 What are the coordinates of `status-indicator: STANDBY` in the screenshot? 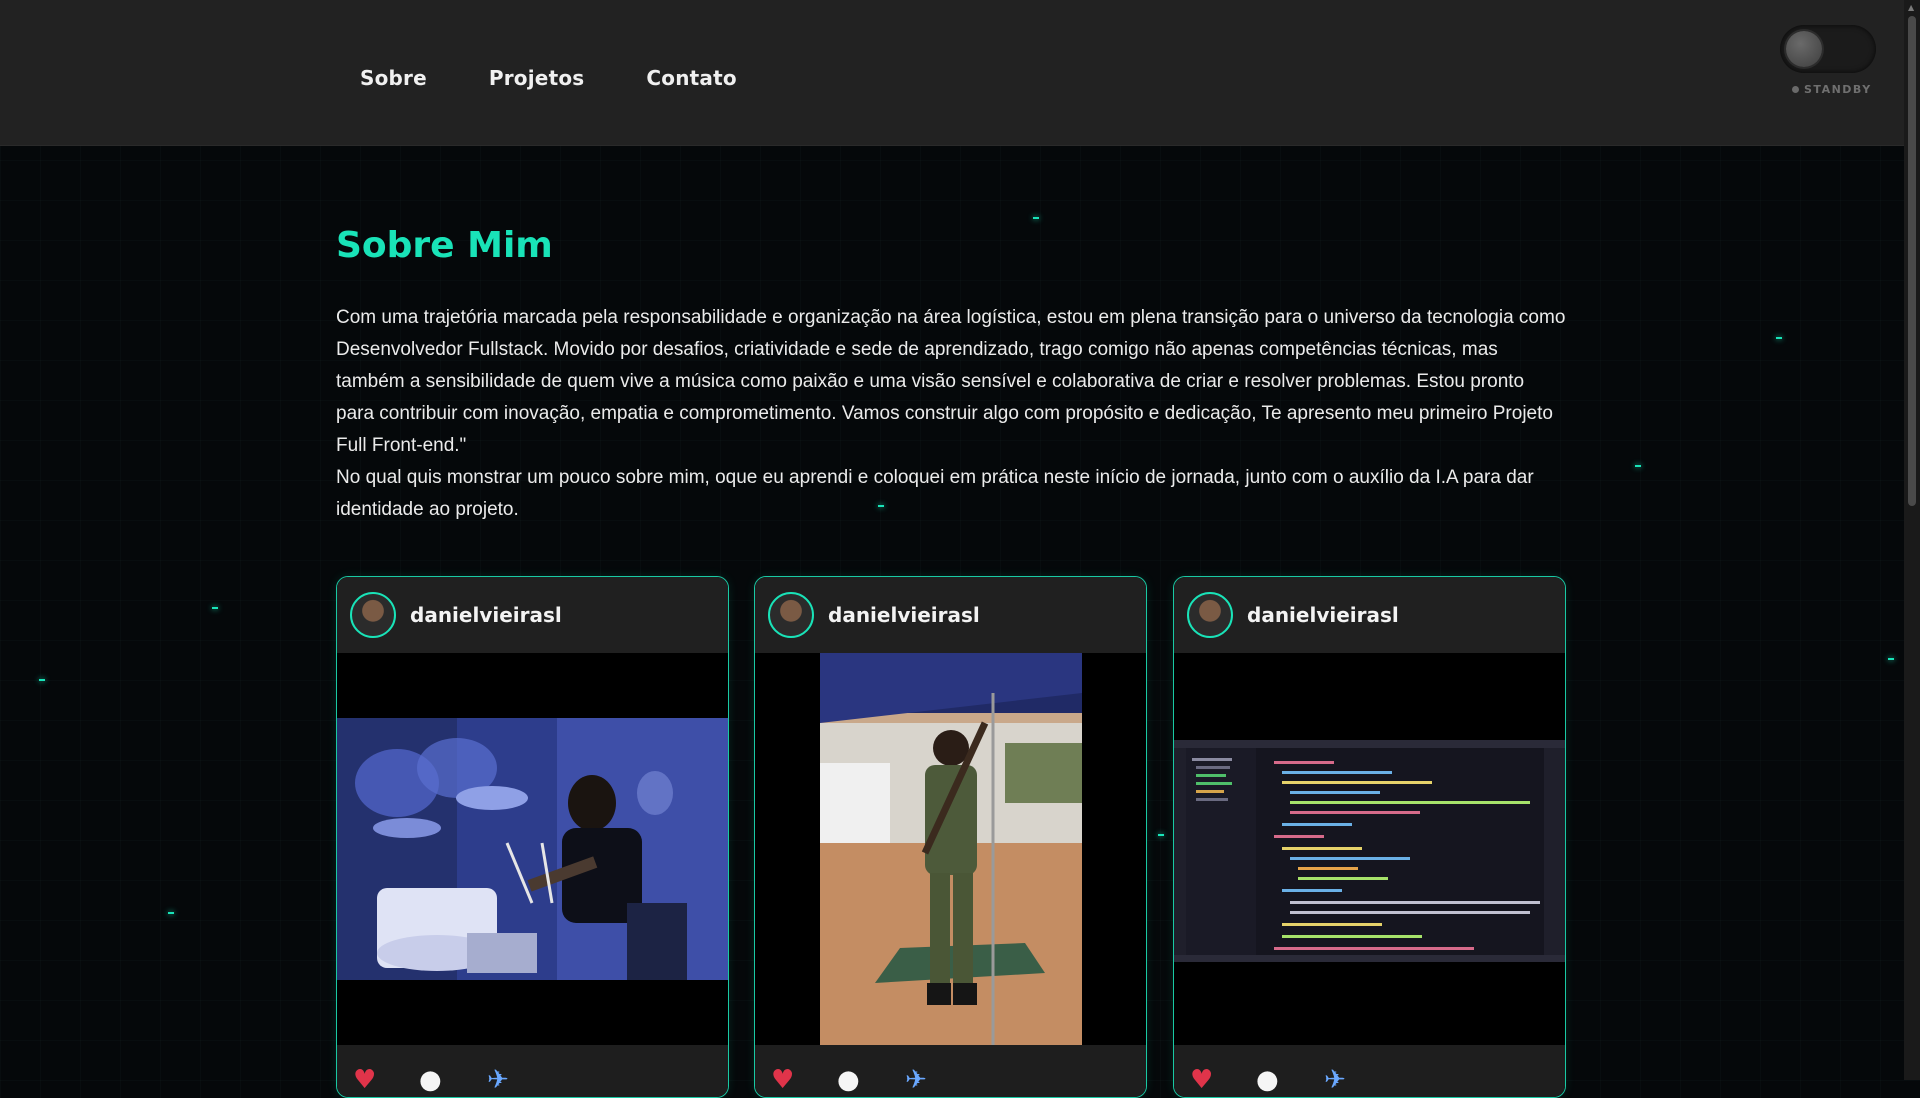 It's located at (1832, 89).